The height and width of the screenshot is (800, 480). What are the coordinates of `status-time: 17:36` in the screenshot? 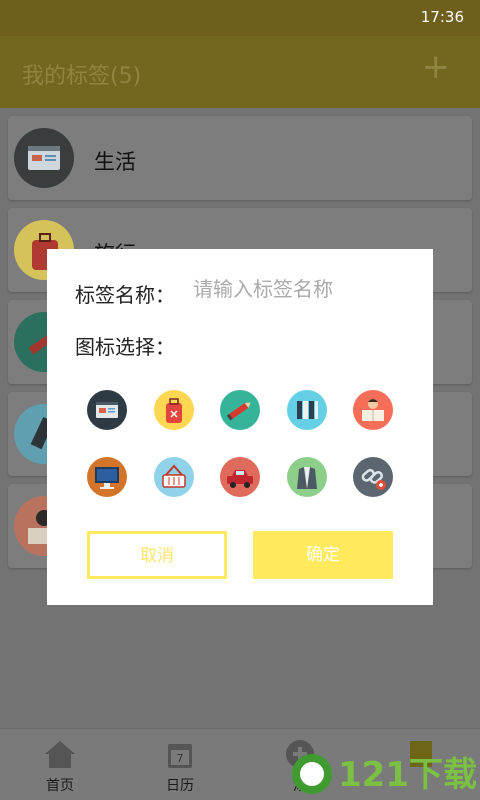 It's located at (442, 17).